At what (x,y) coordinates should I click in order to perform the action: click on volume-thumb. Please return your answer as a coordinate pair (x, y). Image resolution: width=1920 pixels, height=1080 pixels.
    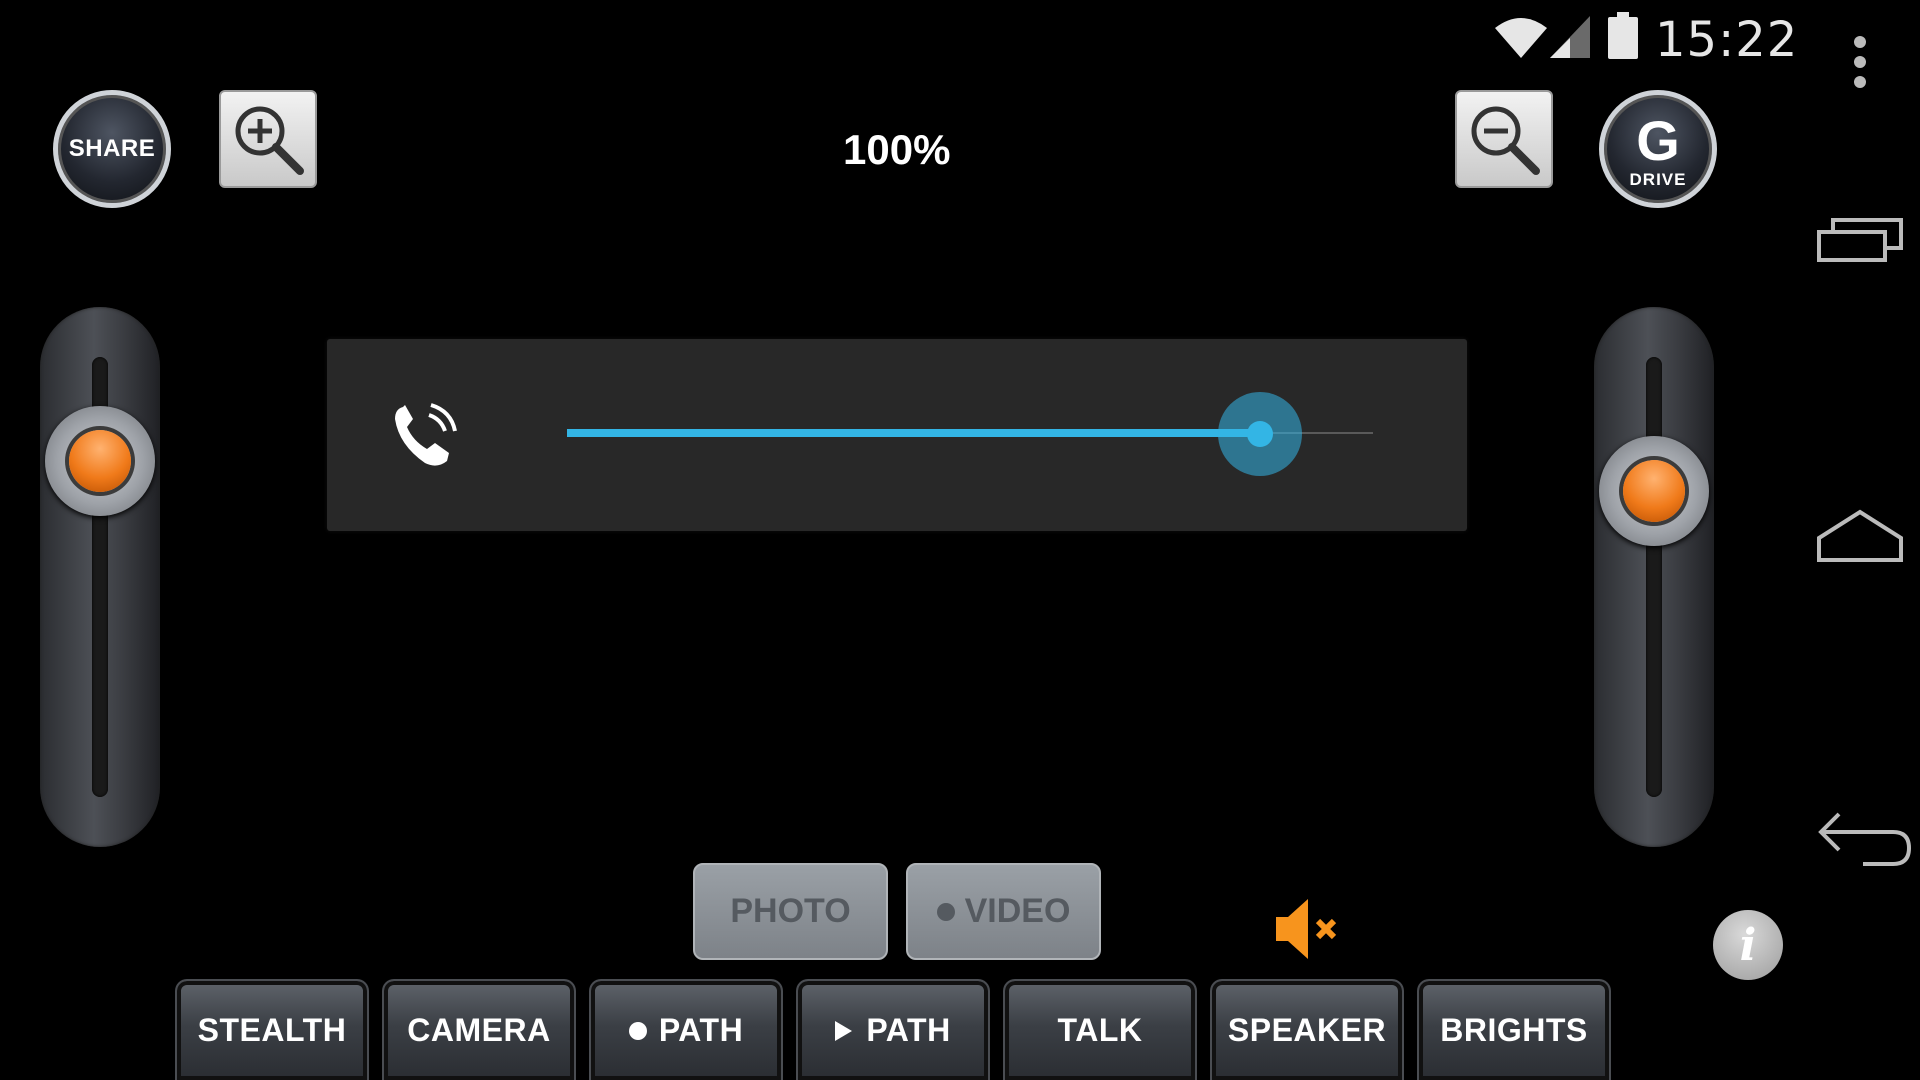
    Looking at the image, I should click on (1260, 434).